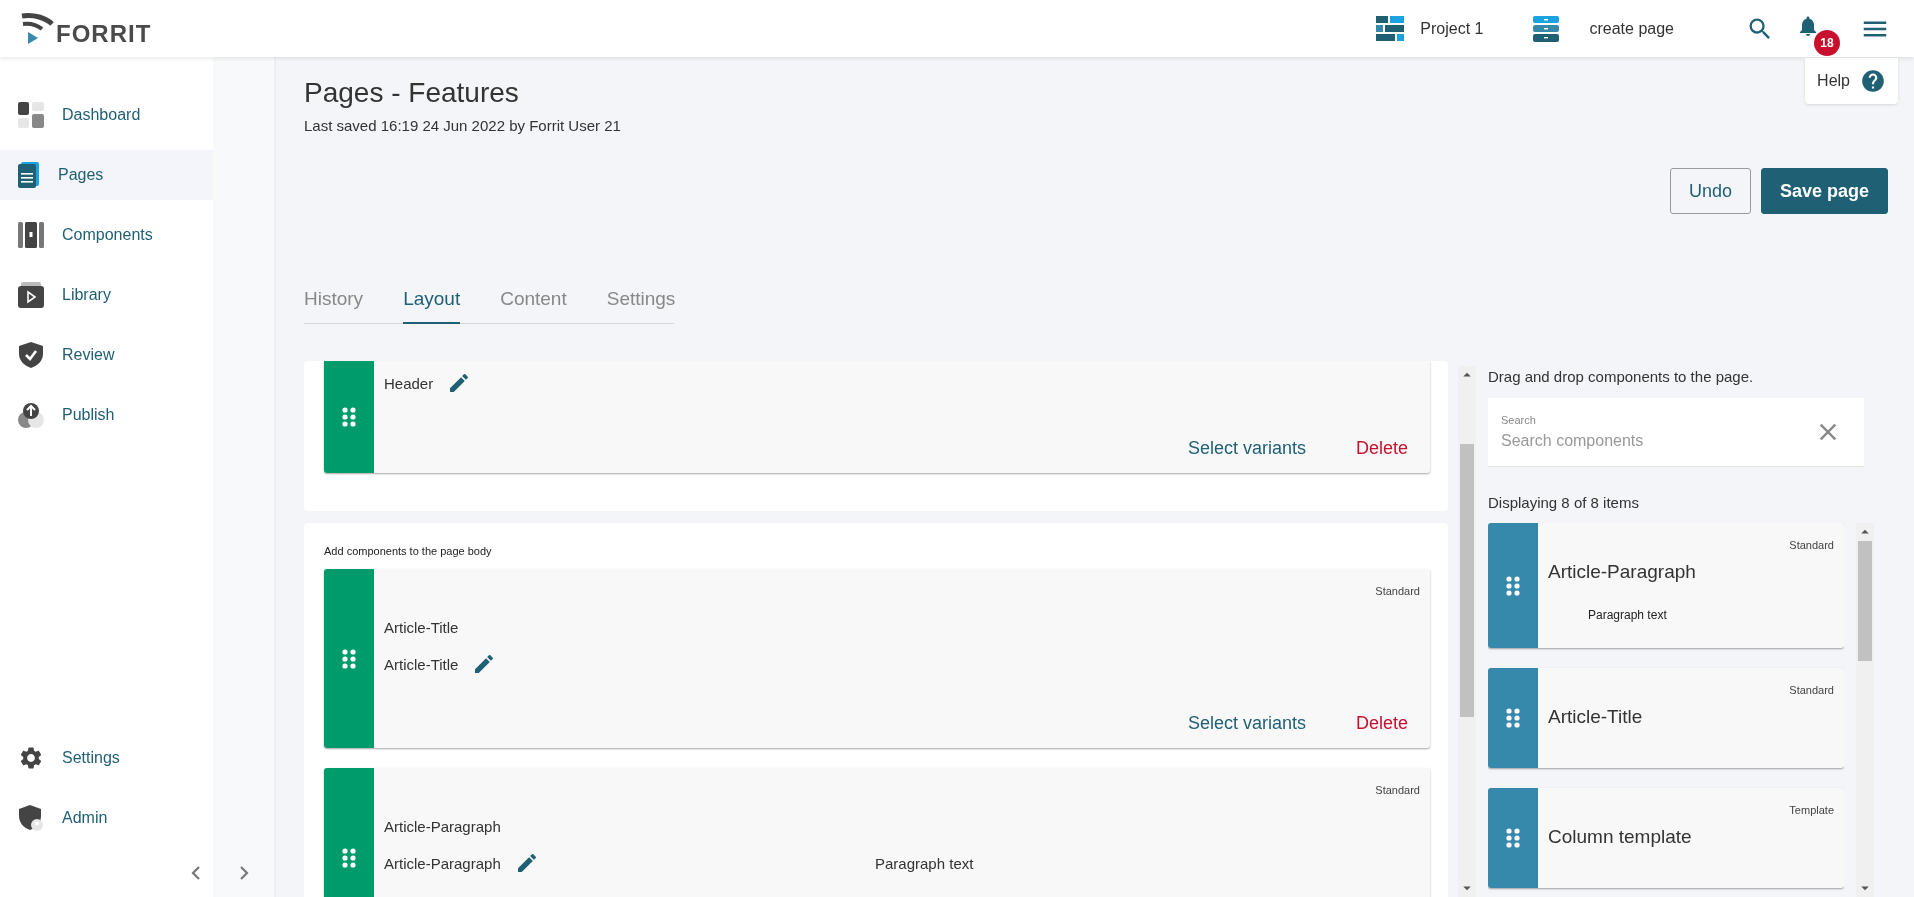 This screenshot has width=1914, height=897. I want to click on dashboard-icon, so click(31, 115).